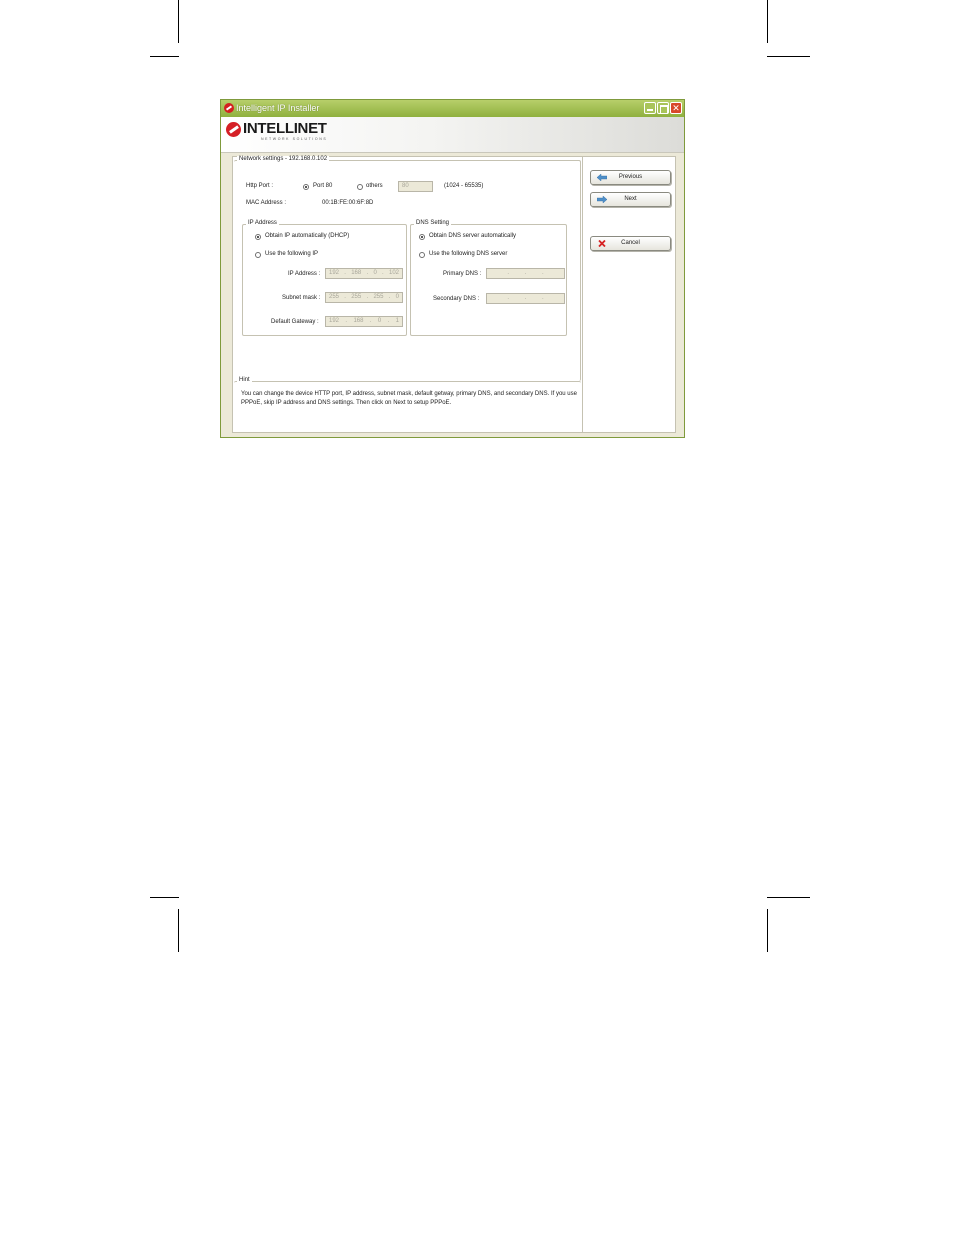  Describe the element at coordinates (307, 236) in the screenshot. I see `ip-dhcp-label: Obtain IP automatically (DHCP)` at that location.